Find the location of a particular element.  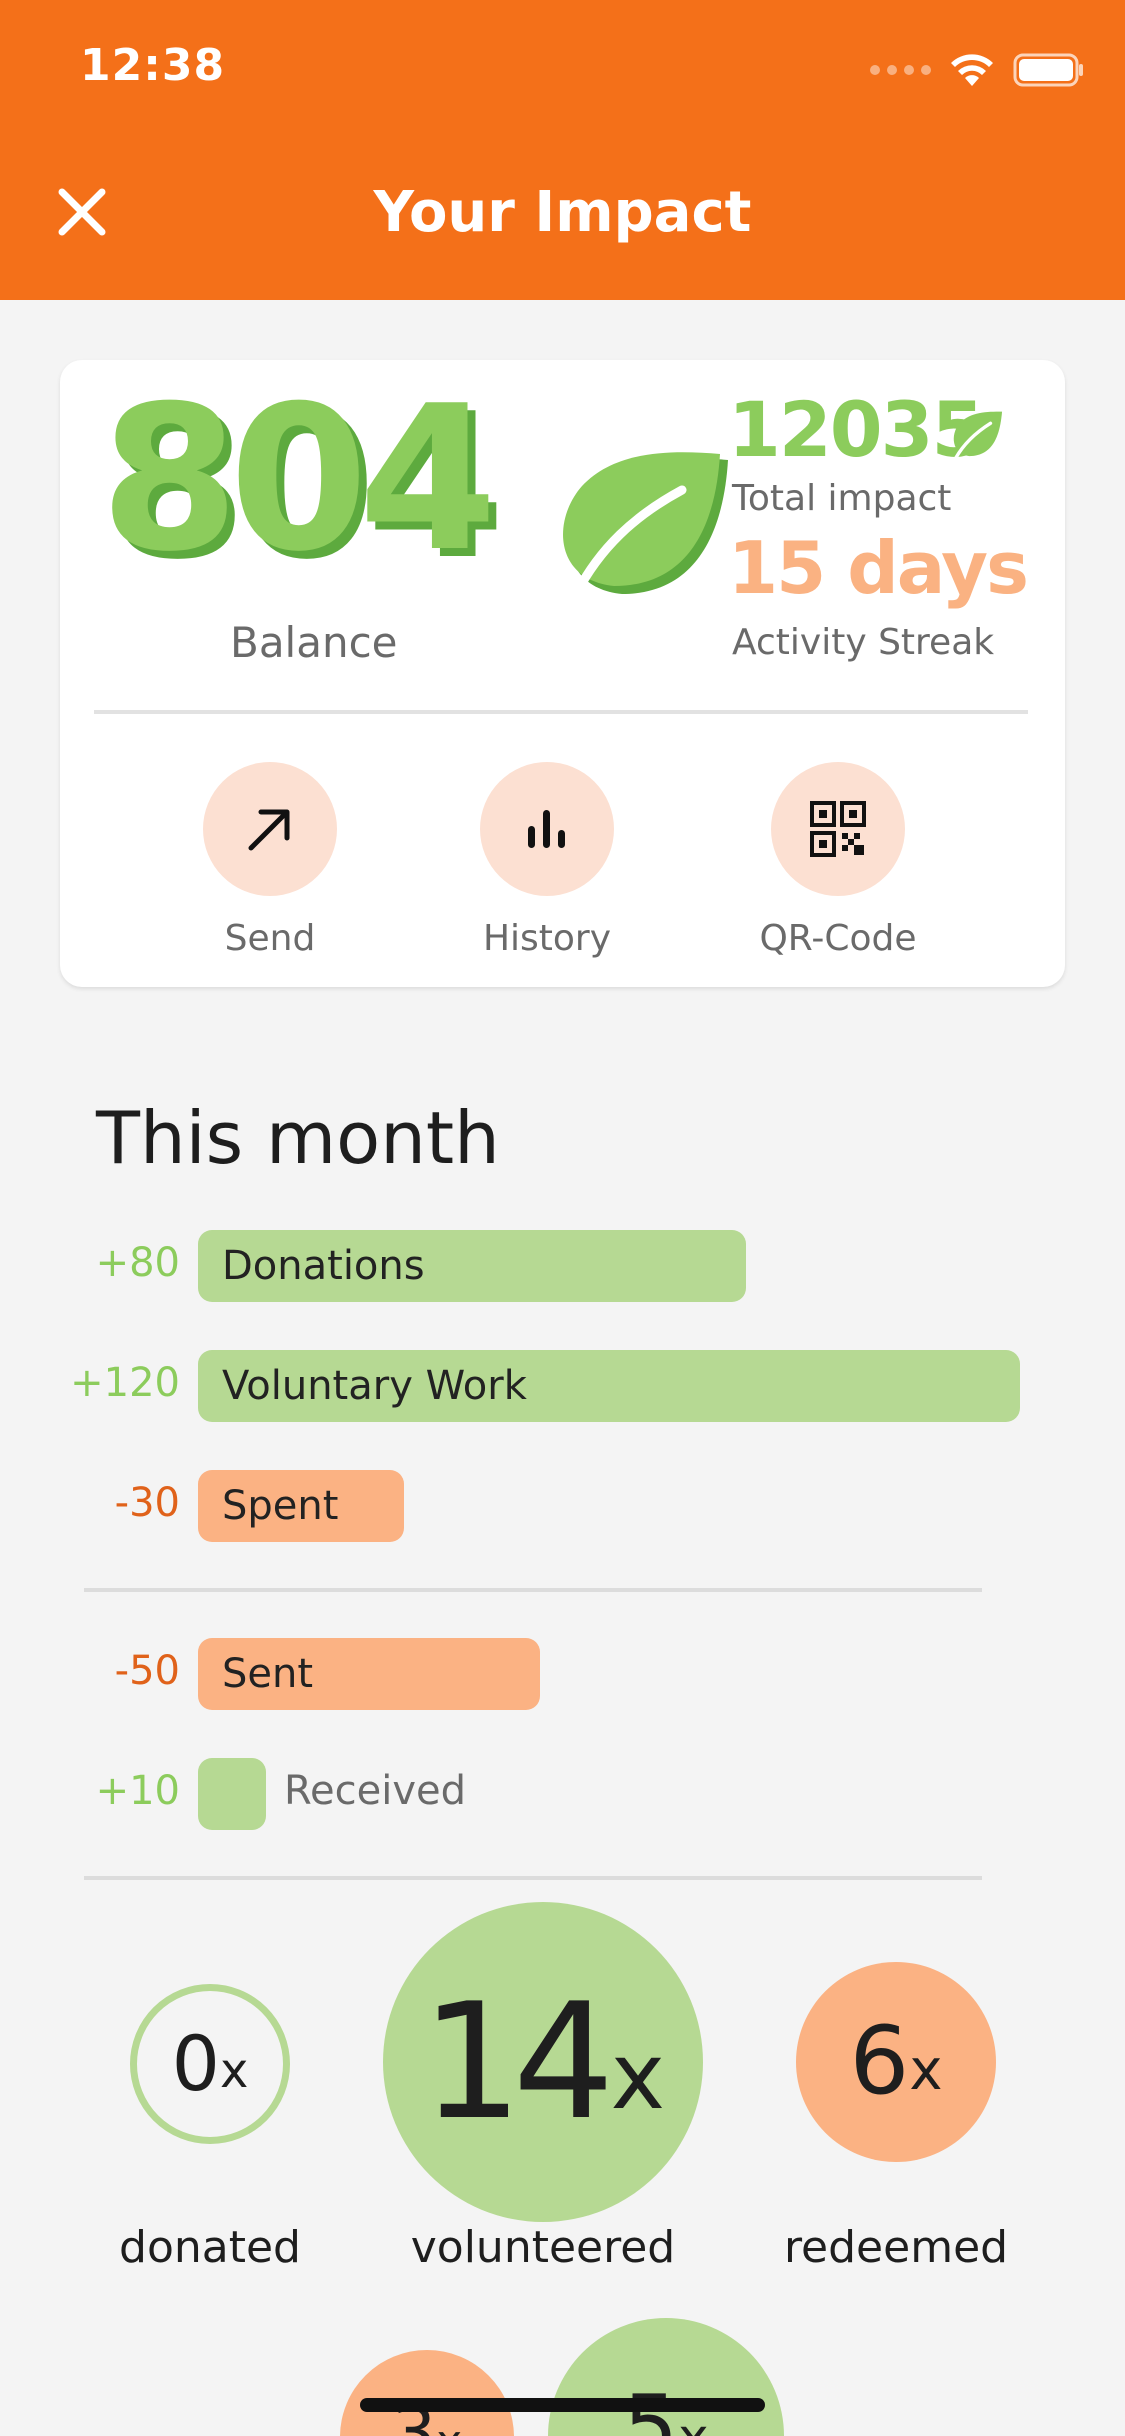

battery-icon is located at coordinates (1048, 70).